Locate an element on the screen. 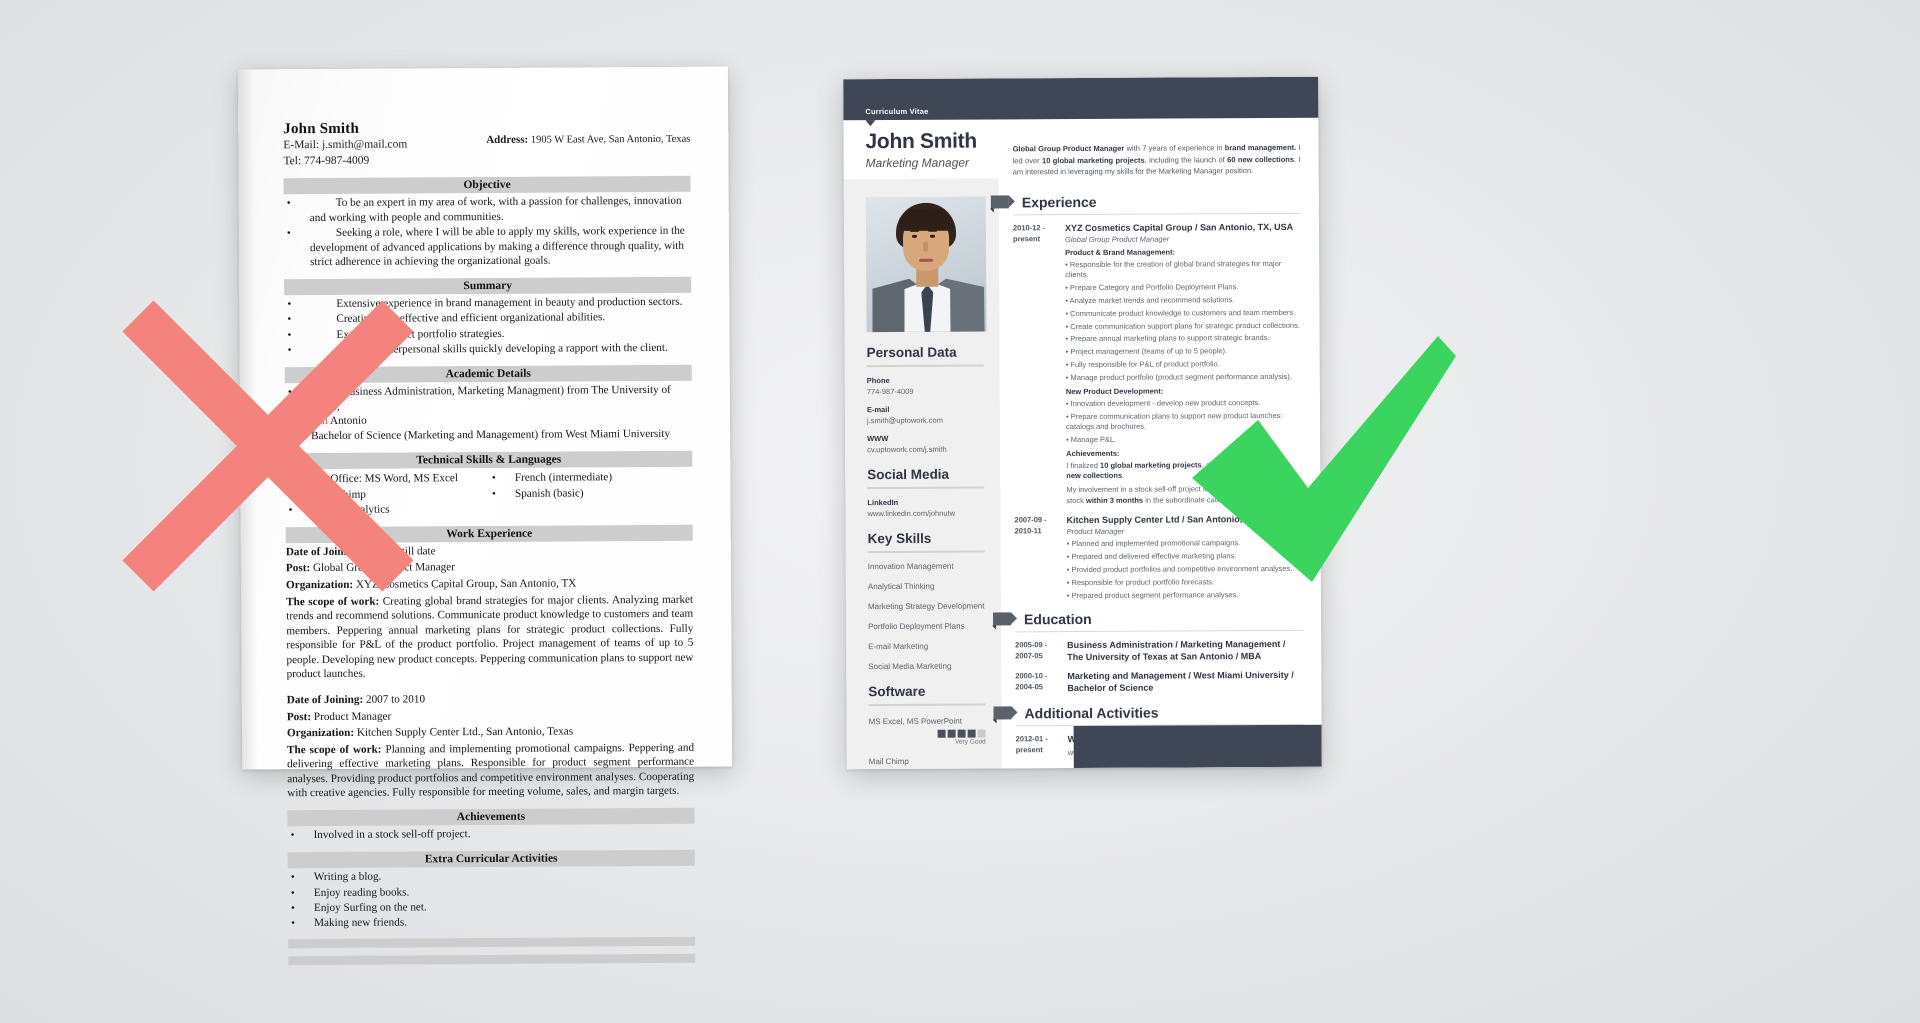  key-skill-item: Portfolio Deployment Plans is located at coordinates (916, 626).